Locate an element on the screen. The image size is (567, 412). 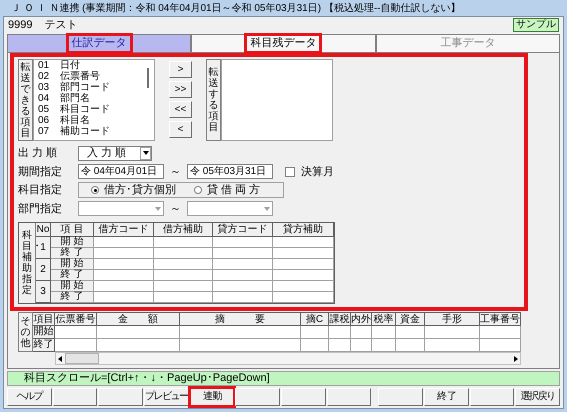
toolbar-button: ヘルプ is located at coordinates (29, 397).